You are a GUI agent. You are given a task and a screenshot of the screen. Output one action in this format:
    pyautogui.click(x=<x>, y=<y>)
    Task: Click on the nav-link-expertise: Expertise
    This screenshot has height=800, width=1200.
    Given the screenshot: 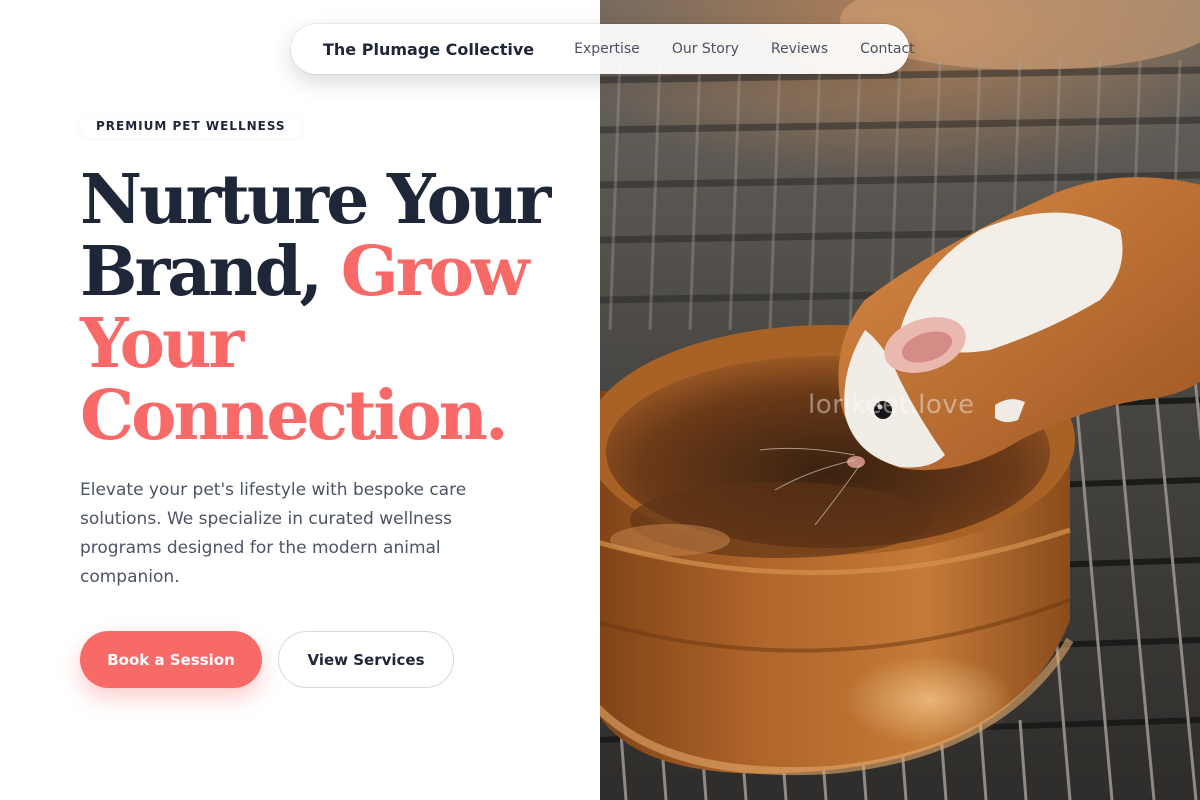 What is the action you would take?
    pyautogui.click(x=607, y=49)
    